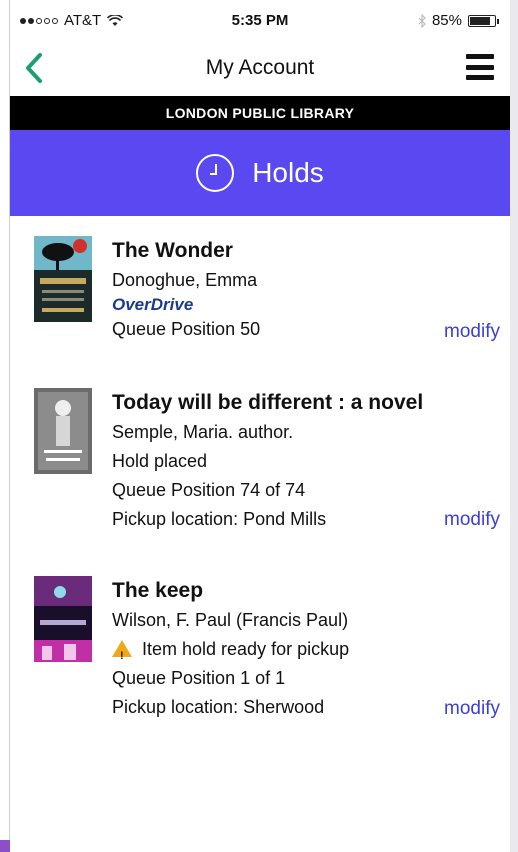  What do you see at coordinates (246, 649) in the screenshot?
I see `warning-text: Item hold ready for pickup` at bounding box center [246, 649].